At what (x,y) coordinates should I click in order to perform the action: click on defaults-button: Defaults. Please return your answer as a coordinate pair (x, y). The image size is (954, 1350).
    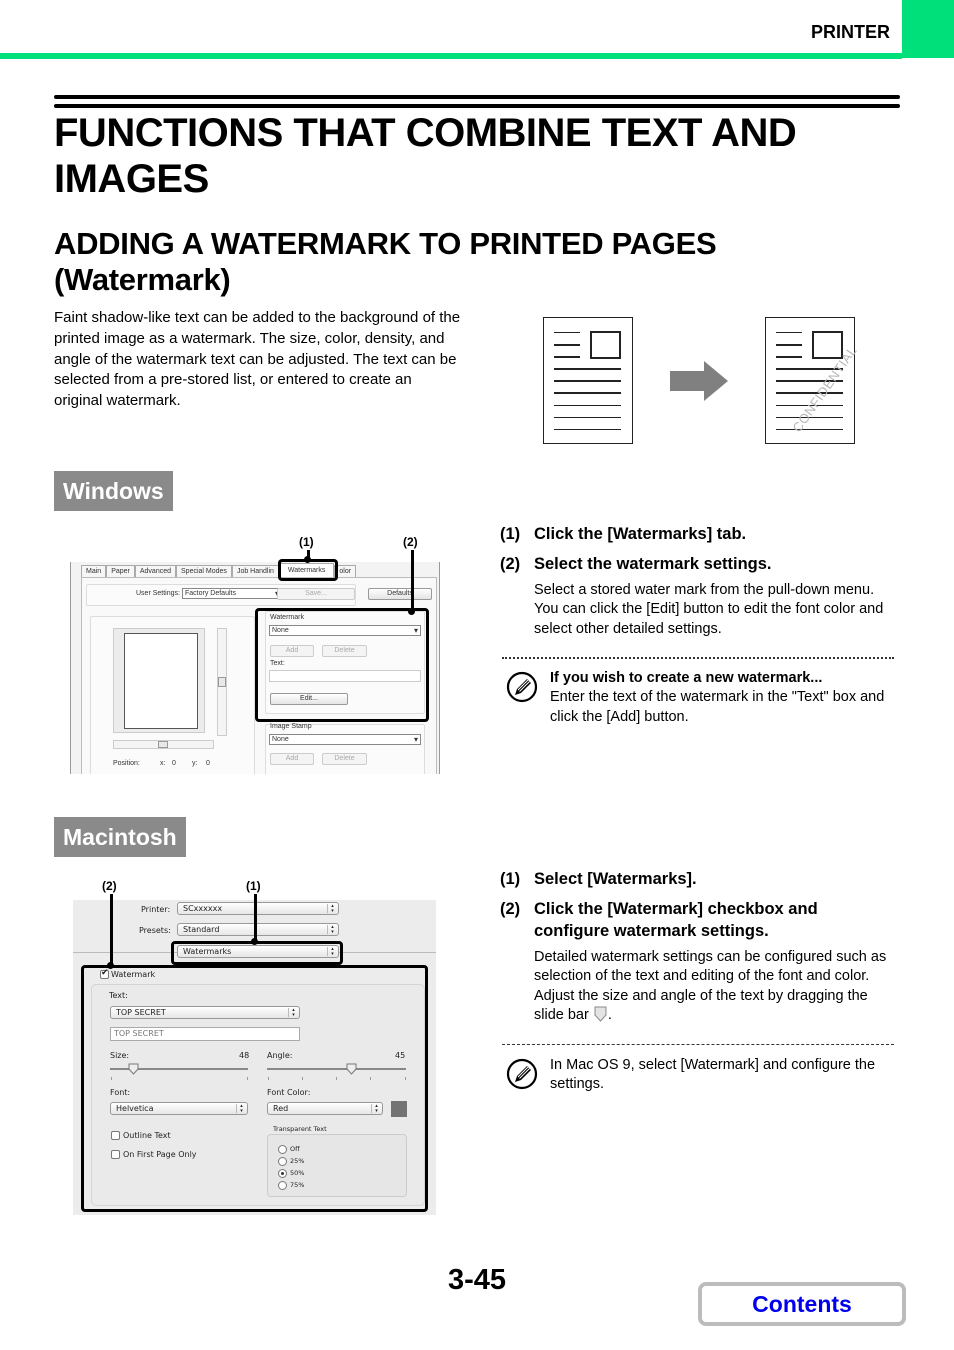
    Looking at the image, I should click on (400, 594).